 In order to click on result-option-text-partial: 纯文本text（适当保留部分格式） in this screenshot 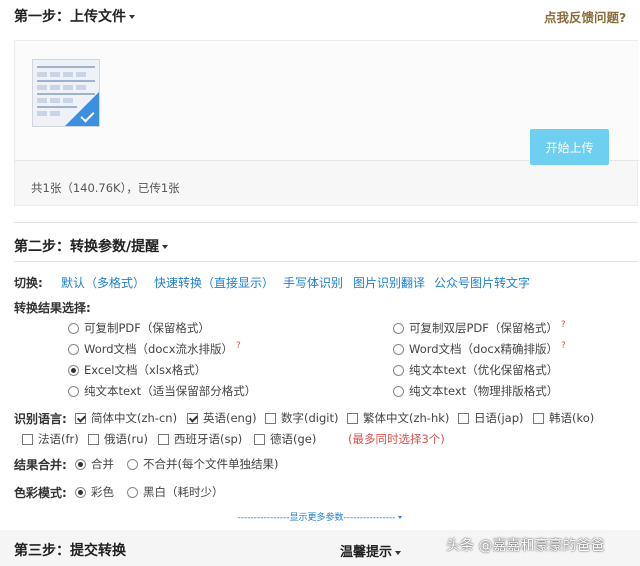, I will do `click(162, 391)`.